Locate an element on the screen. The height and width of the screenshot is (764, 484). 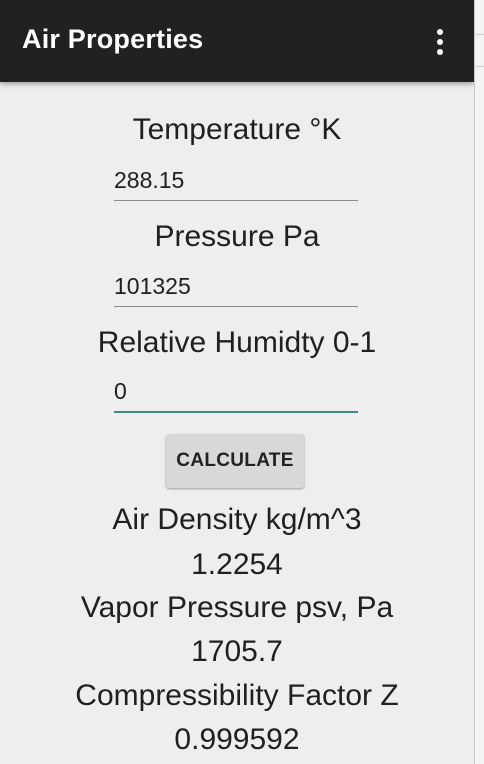
more-vert-icon is located at coordinates (440, 42).